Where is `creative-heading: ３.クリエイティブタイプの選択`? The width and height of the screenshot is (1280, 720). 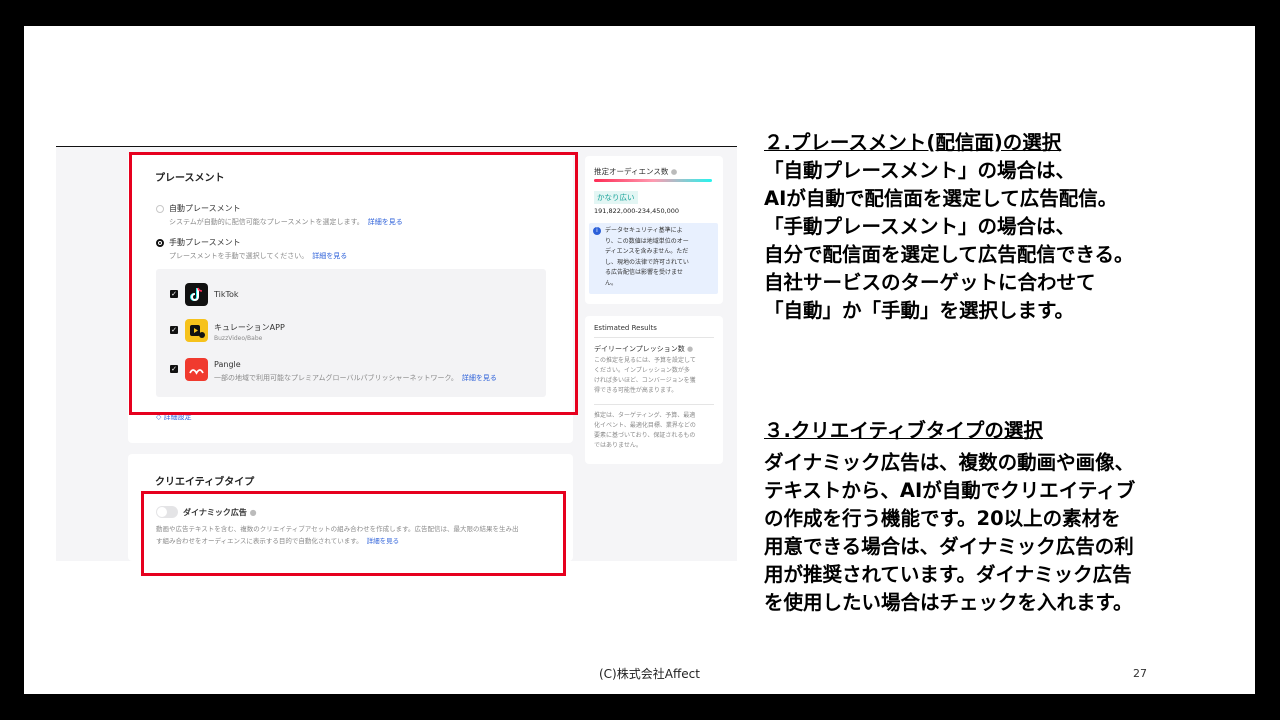
creative-heading: ３.クリエイティブタイプの選択 is located at coordinates (903, 430).